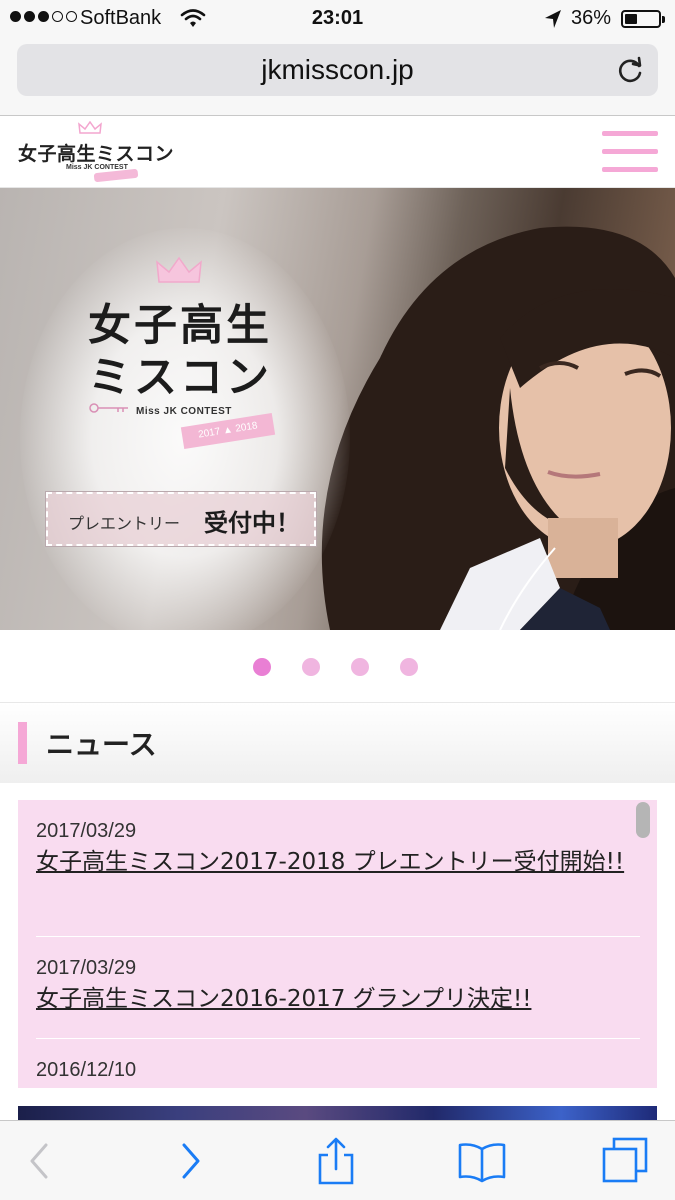 Image resolution: width=675 pixels, height=1200 pixels. What do you see at coordinates (337, 20) in the screenshot?
I see `status-bar: SoftBank 23:01 36%` at bounding box center [337, 20].